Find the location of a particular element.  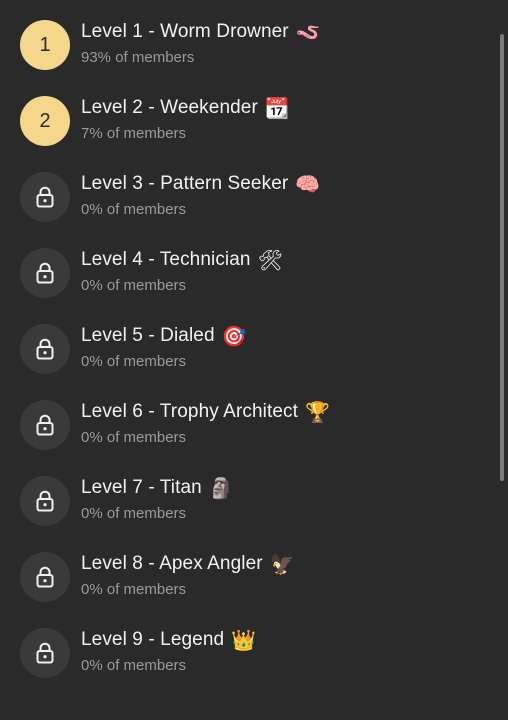

level-title-line: Level 8 - Apex Angler 🦅 is located at coordinates (188, 564).